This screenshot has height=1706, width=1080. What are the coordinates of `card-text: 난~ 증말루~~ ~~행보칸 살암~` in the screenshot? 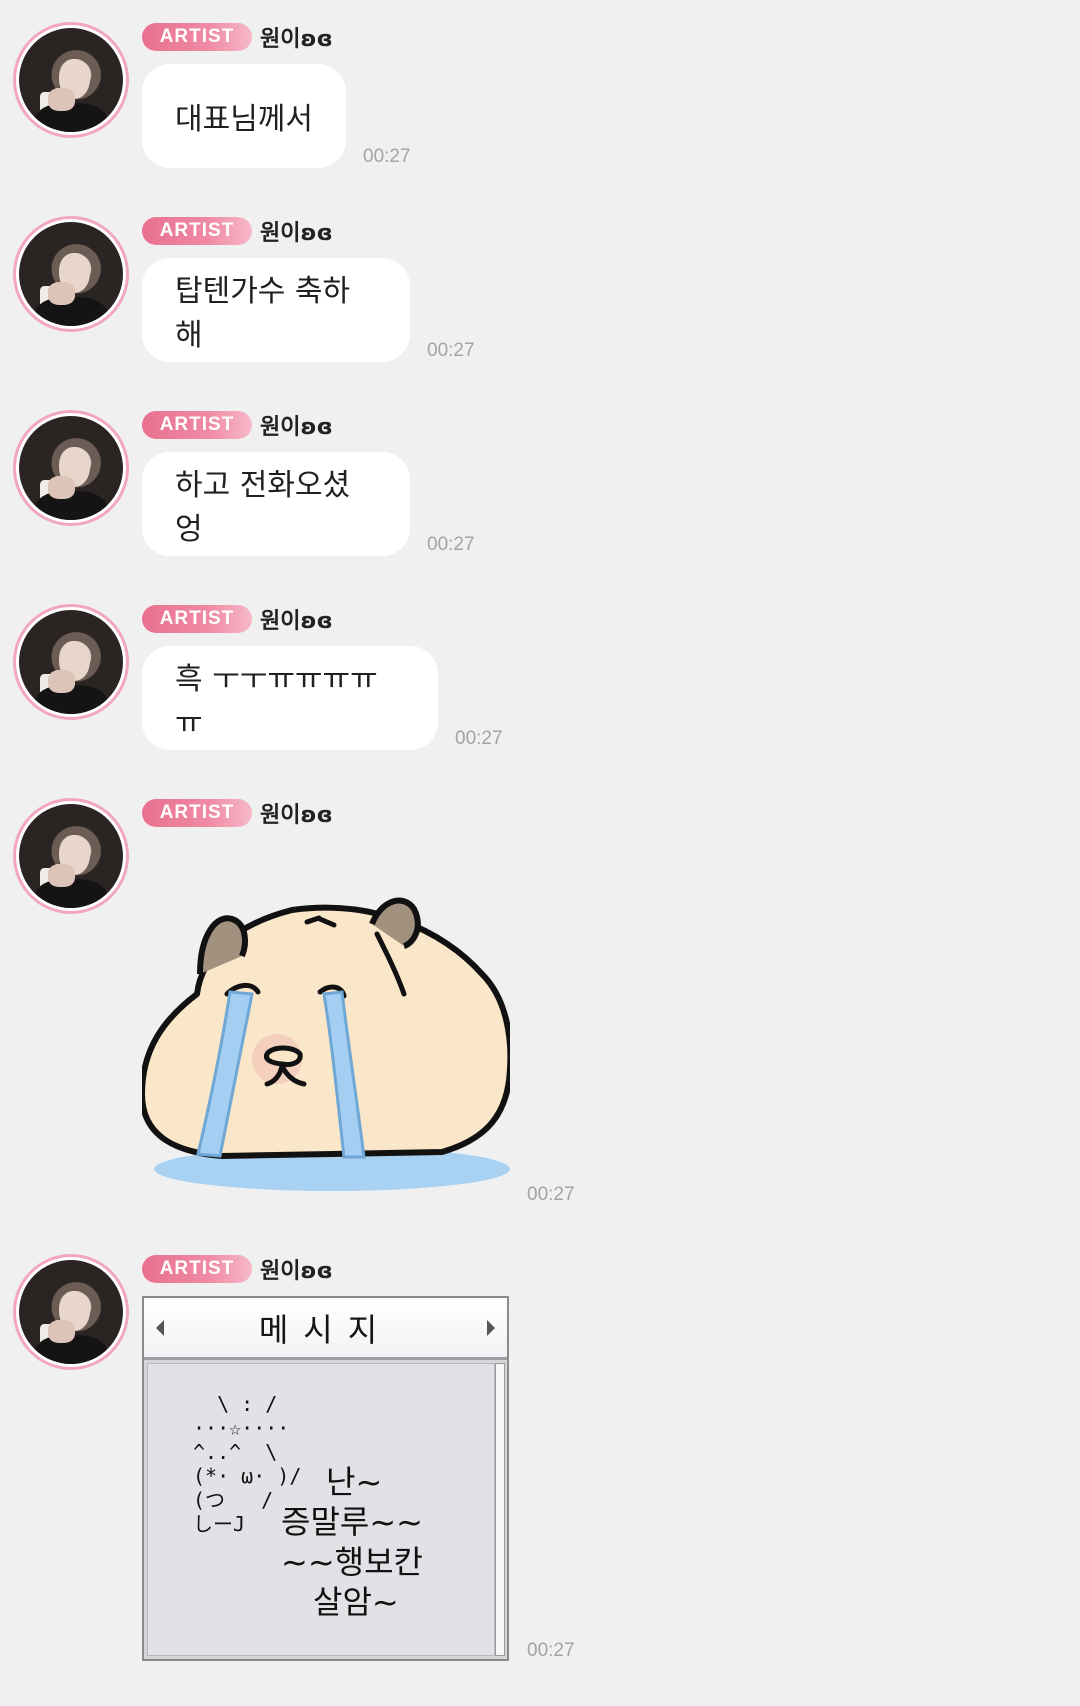 It's located at (352, 1542).